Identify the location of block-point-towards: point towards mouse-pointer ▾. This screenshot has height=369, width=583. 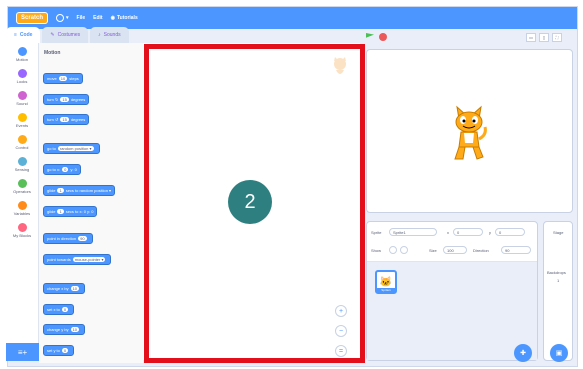
(77, 259).